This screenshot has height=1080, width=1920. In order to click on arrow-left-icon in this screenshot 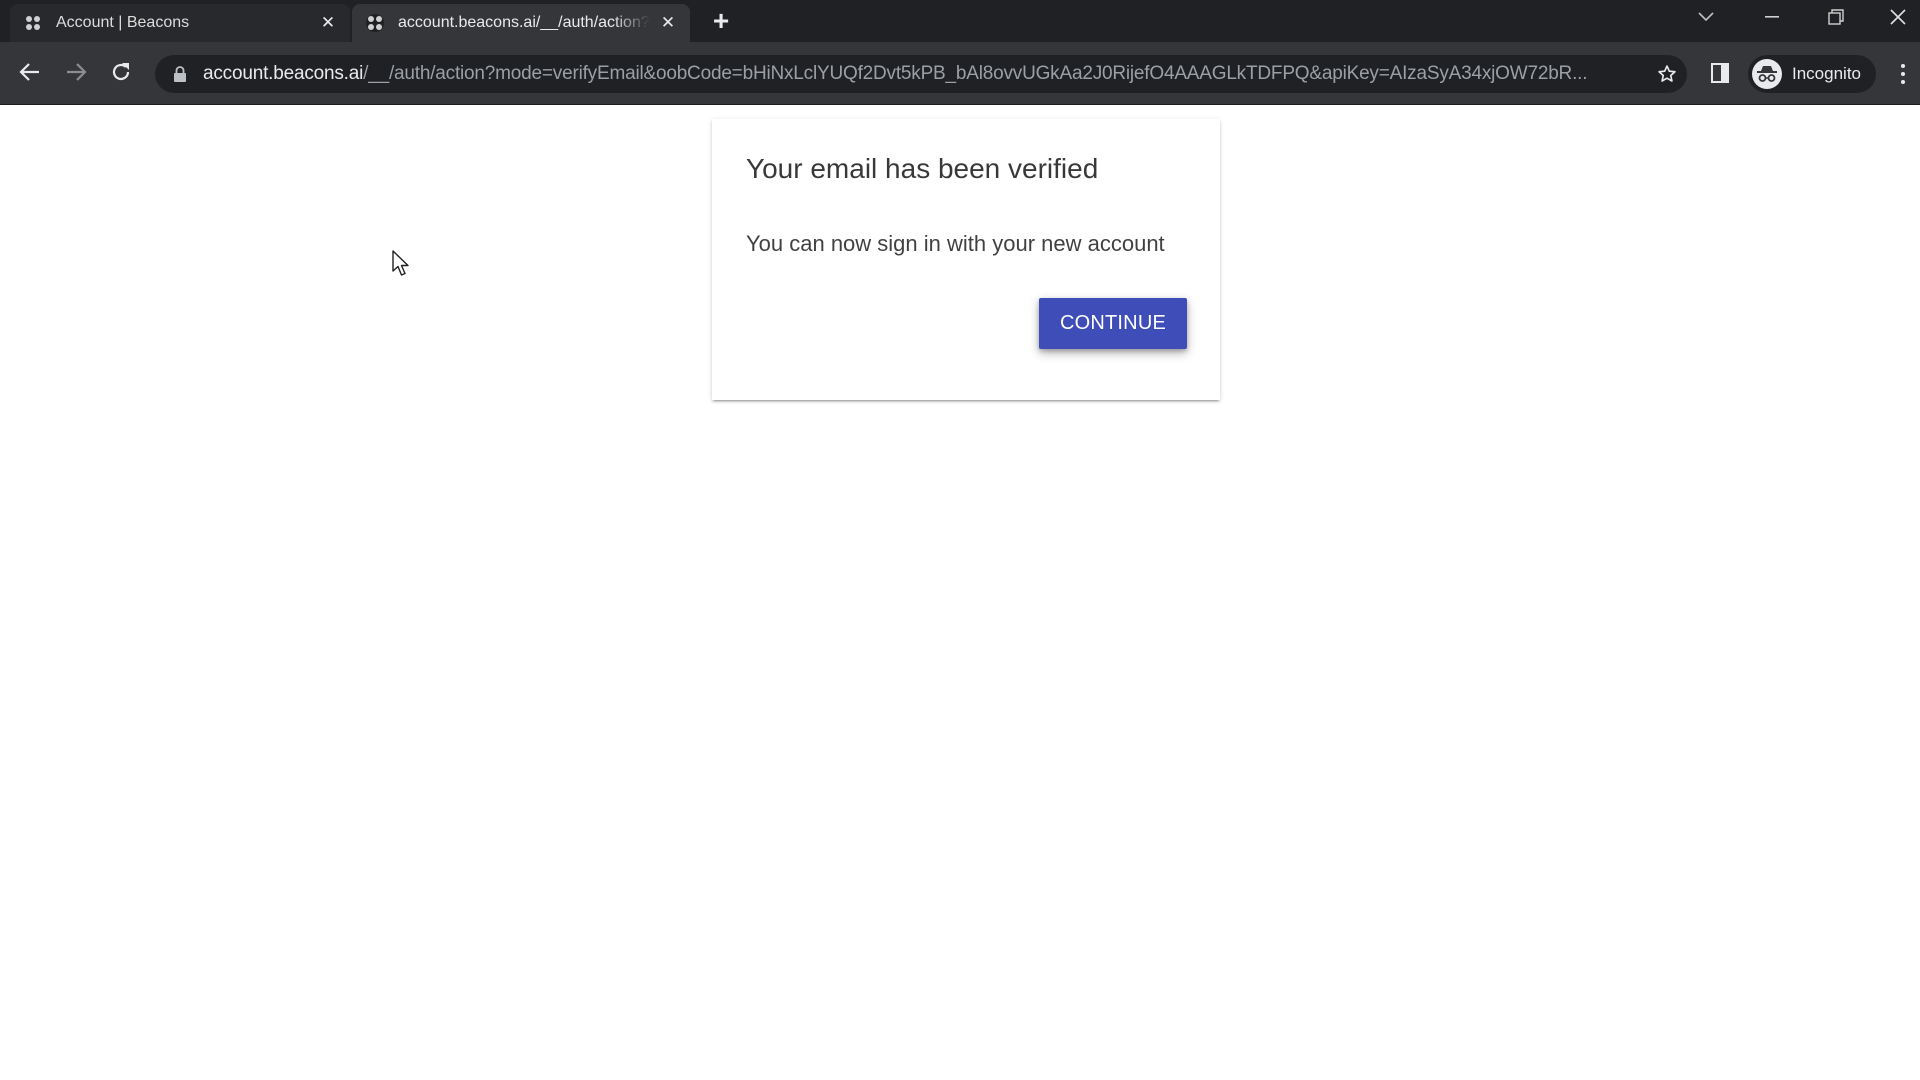, I will do `click(29, 72)`.